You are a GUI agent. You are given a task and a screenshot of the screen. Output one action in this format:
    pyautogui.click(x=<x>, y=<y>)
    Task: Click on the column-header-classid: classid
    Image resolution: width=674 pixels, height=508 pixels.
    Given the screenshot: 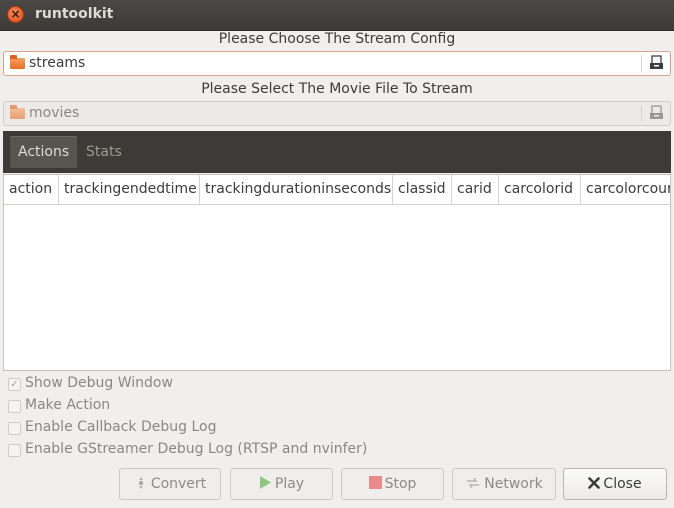 What is the action you would take?
    pyautogui.click(x=422, y=189)
    